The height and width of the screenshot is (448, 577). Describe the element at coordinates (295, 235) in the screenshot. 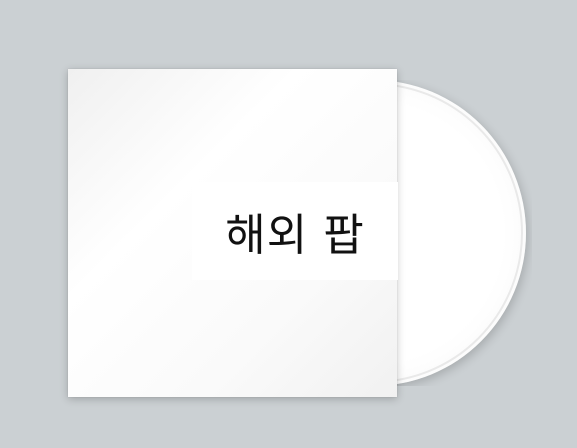

I see `album-title: 해외 팝` at that location.